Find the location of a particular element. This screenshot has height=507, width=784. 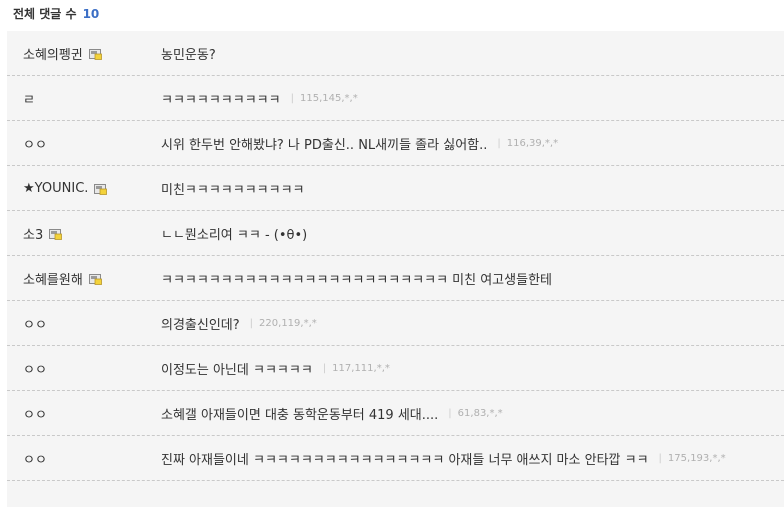

comment-body: ㅋㅋㅋㅋㅋㅋㅋㅋㅋㅋ is located at coordinates (221, 100).